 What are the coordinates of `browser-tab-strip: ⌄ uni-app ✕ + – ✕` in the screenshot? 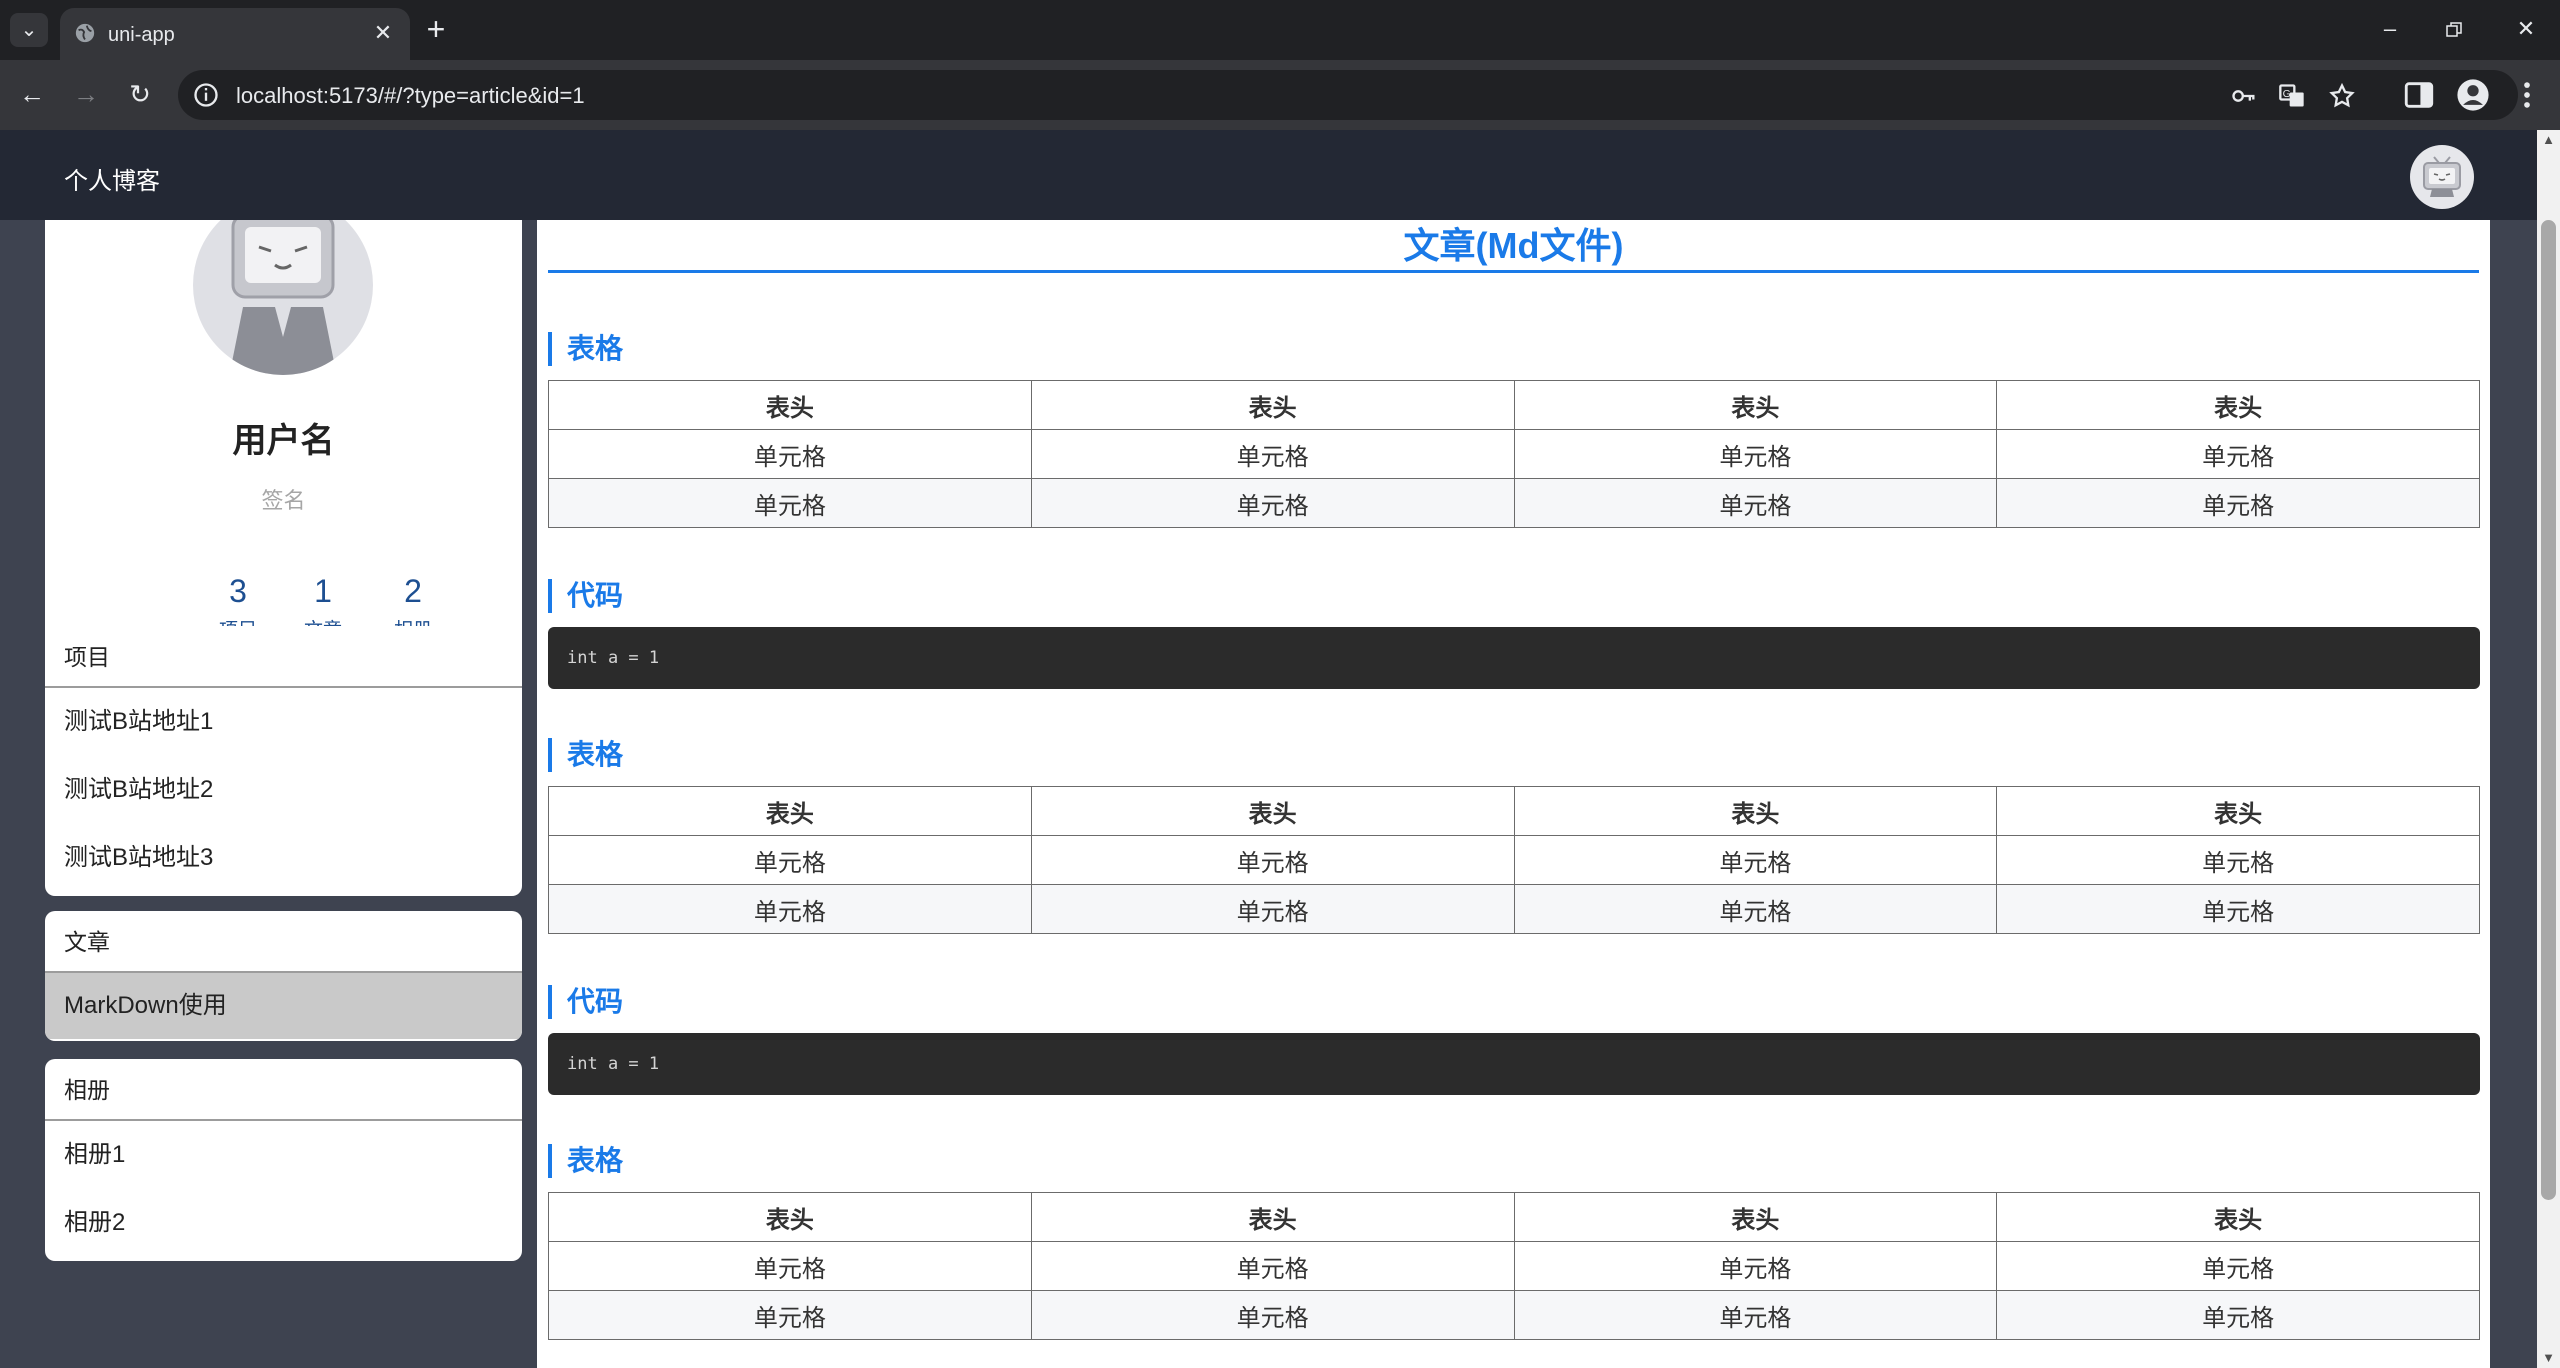 It's located at (1280, 30).